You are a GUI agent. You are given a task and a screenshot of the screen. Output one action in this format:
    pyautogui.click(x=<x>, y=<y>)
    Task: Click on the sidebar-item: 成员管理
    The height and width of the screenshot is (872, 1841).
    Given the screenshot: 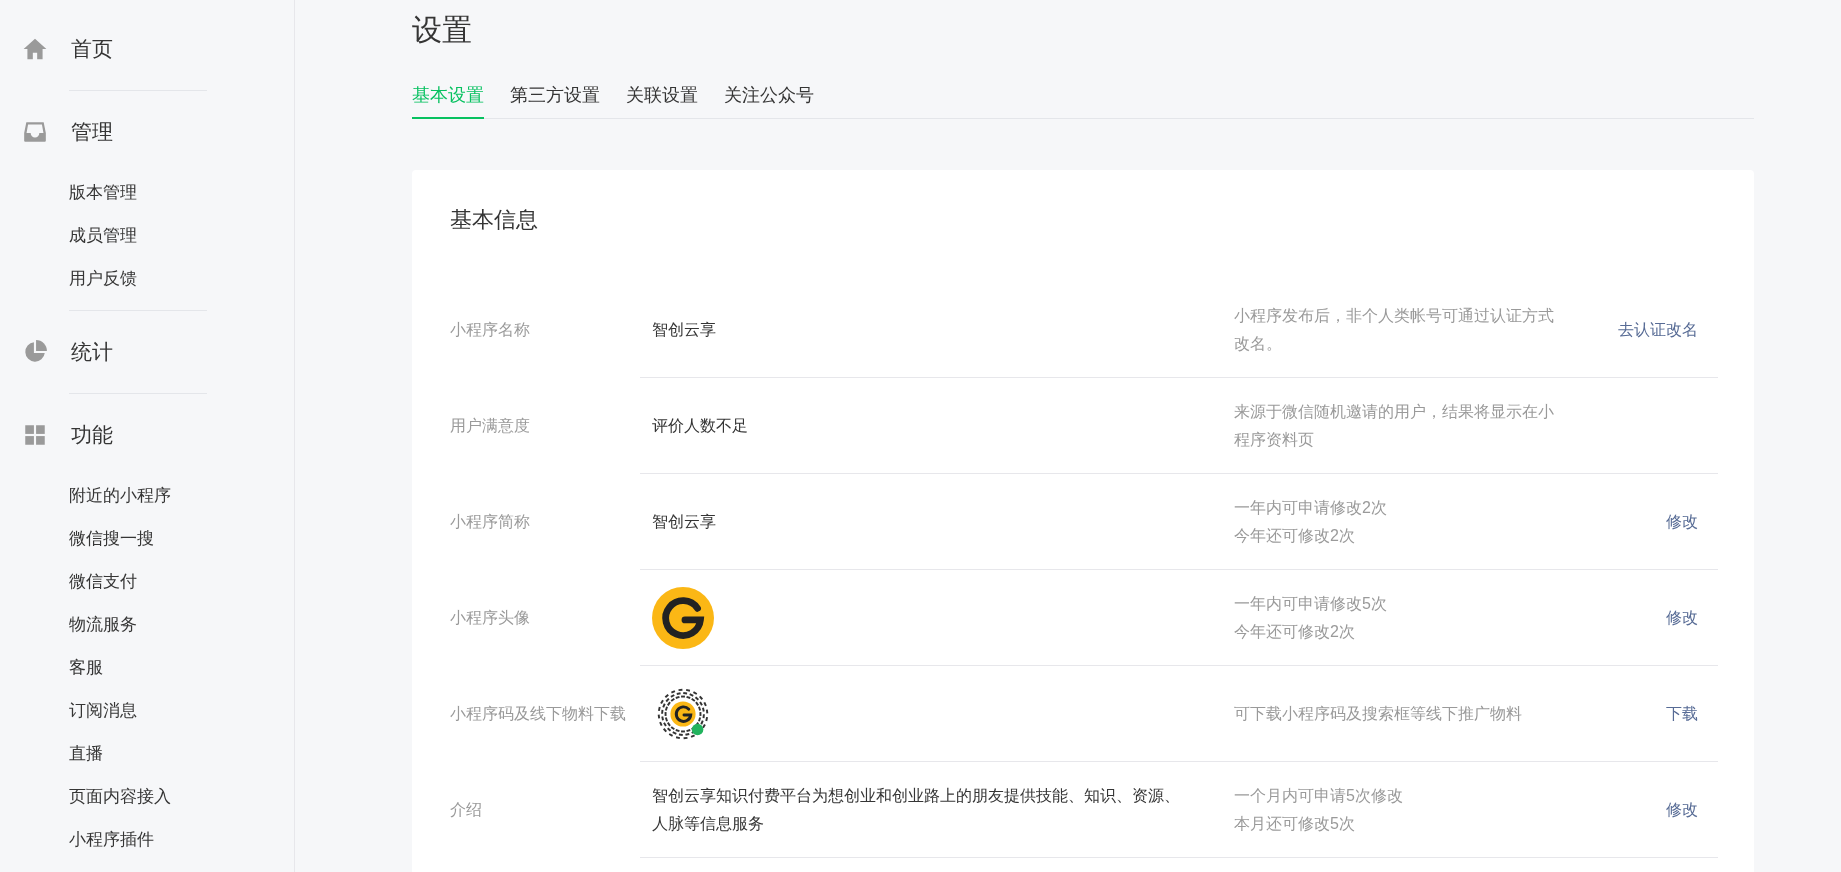 What is the action you would take?
    pyautogui.click(x=103, y=235)
    